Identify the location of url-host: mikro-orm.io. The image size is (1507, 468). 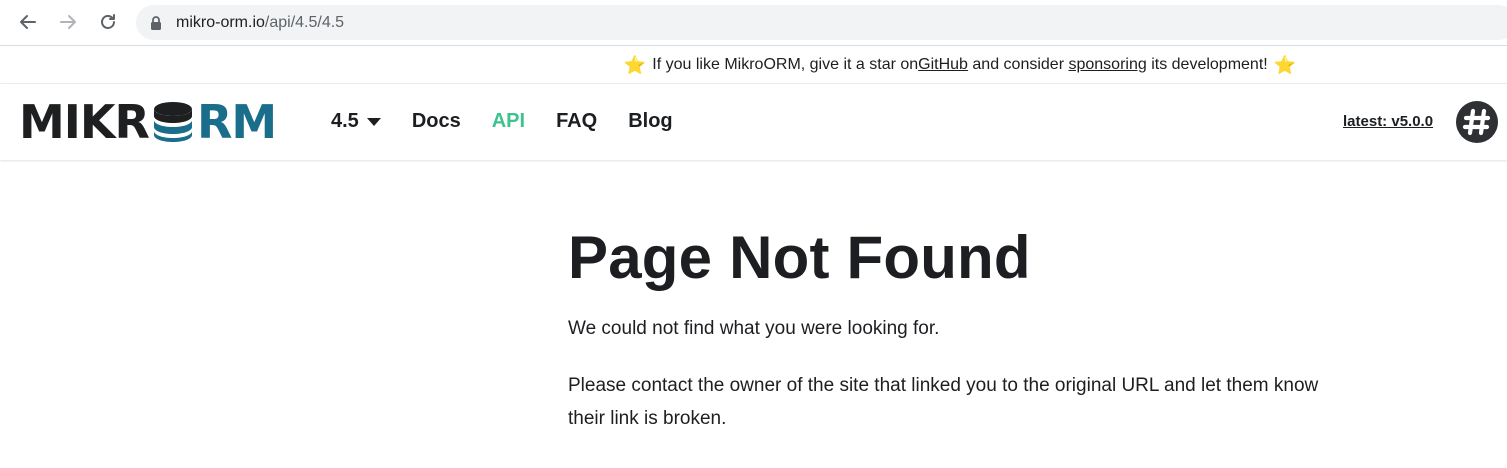
(220, 22).